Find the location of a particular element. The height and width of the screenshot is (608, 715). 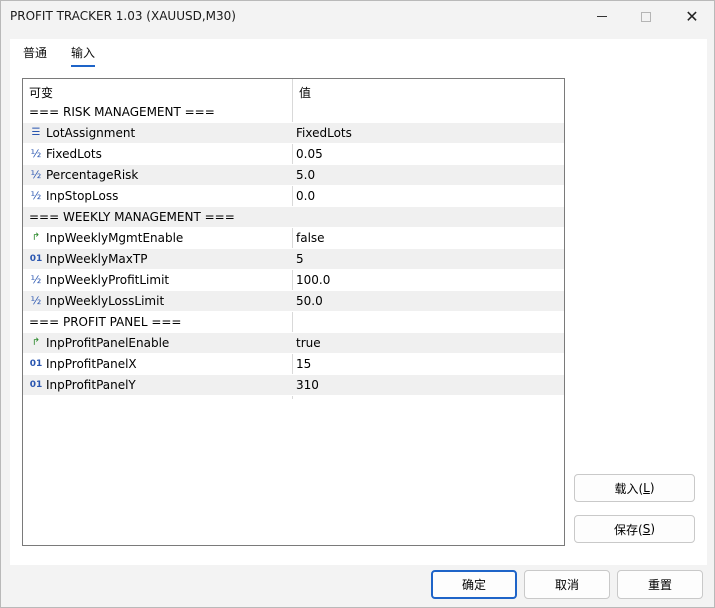

row-name-text: InpWeeklyLossLimit is located at coordinates (105, 301).